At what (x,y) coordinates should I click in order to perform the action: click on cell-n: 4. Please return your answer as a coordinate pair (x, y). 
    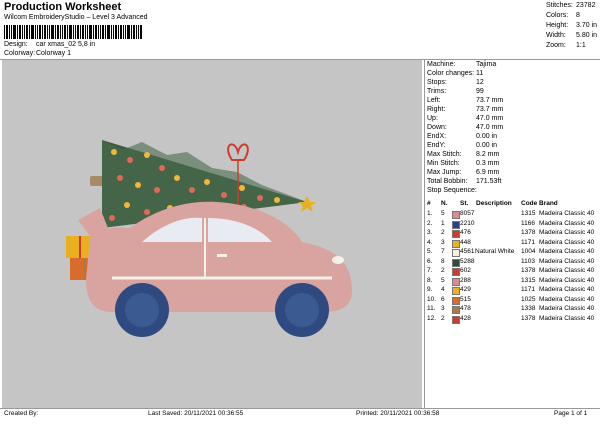
    Looking at the image, I should click on (443, 289).